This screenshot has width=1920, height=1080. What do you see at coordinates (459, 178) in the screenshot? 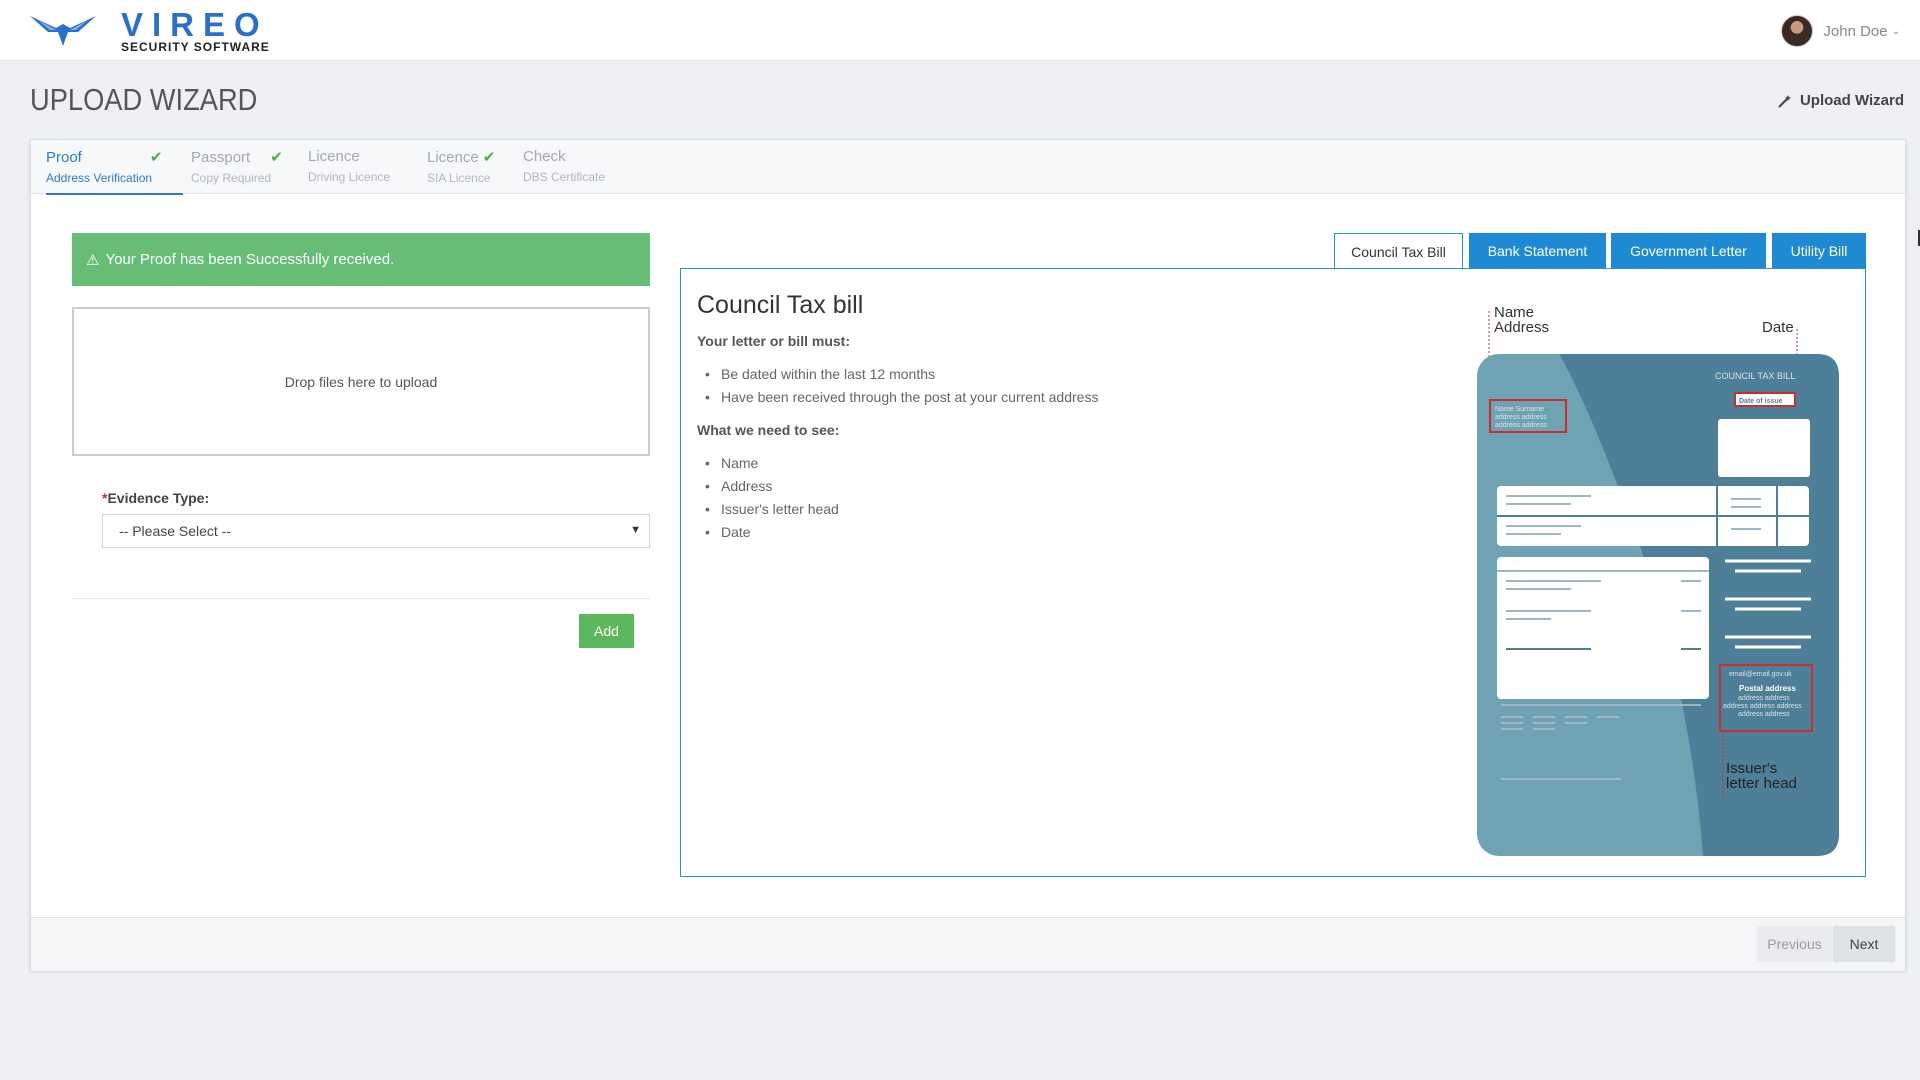
I see `step-subtitle: SIA Licence` at bounding box center [459, 178].